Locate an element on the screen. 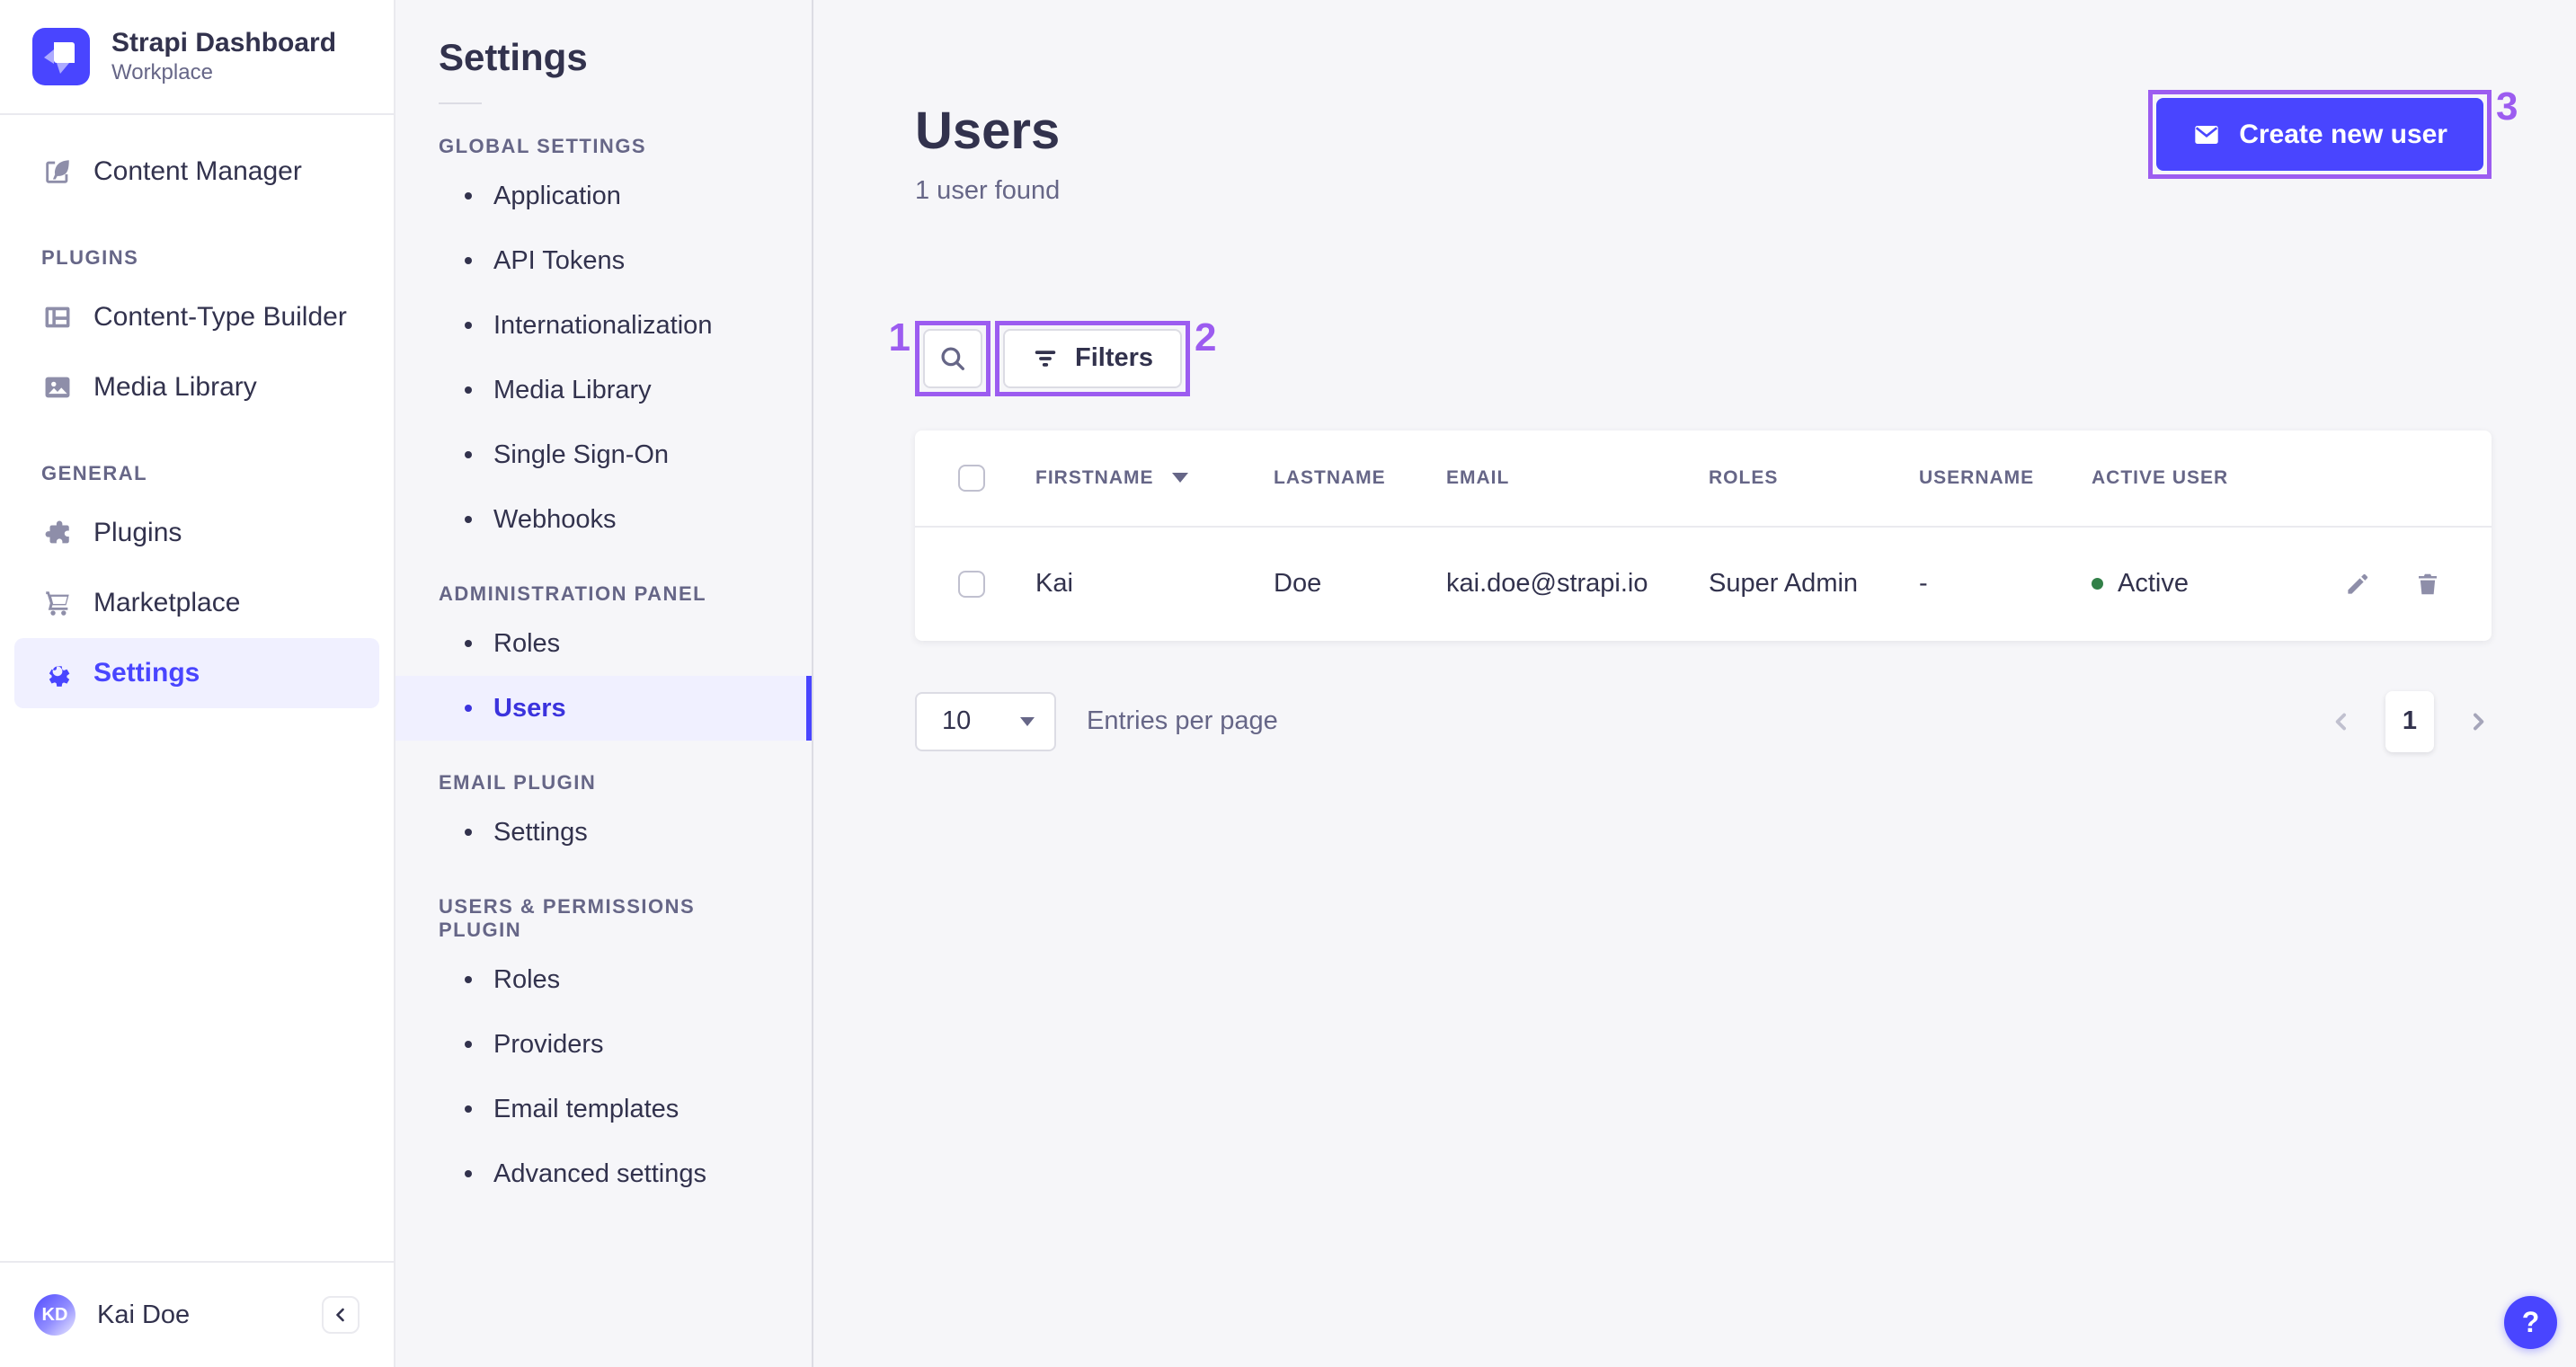 The width and height of the screenshot is (2576, 1367). filters-button: Filters is located at coordinates (1093, 358).